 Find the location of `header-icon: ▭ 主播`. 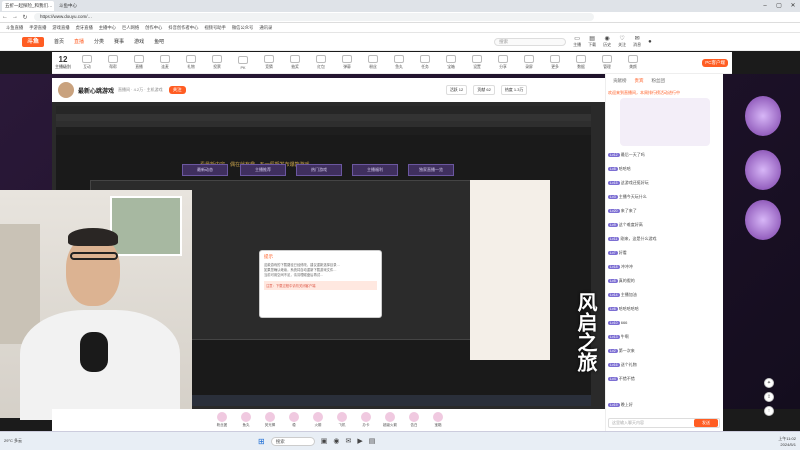

header-icon: ▭ 主播 is located at coordinates (577, 41).